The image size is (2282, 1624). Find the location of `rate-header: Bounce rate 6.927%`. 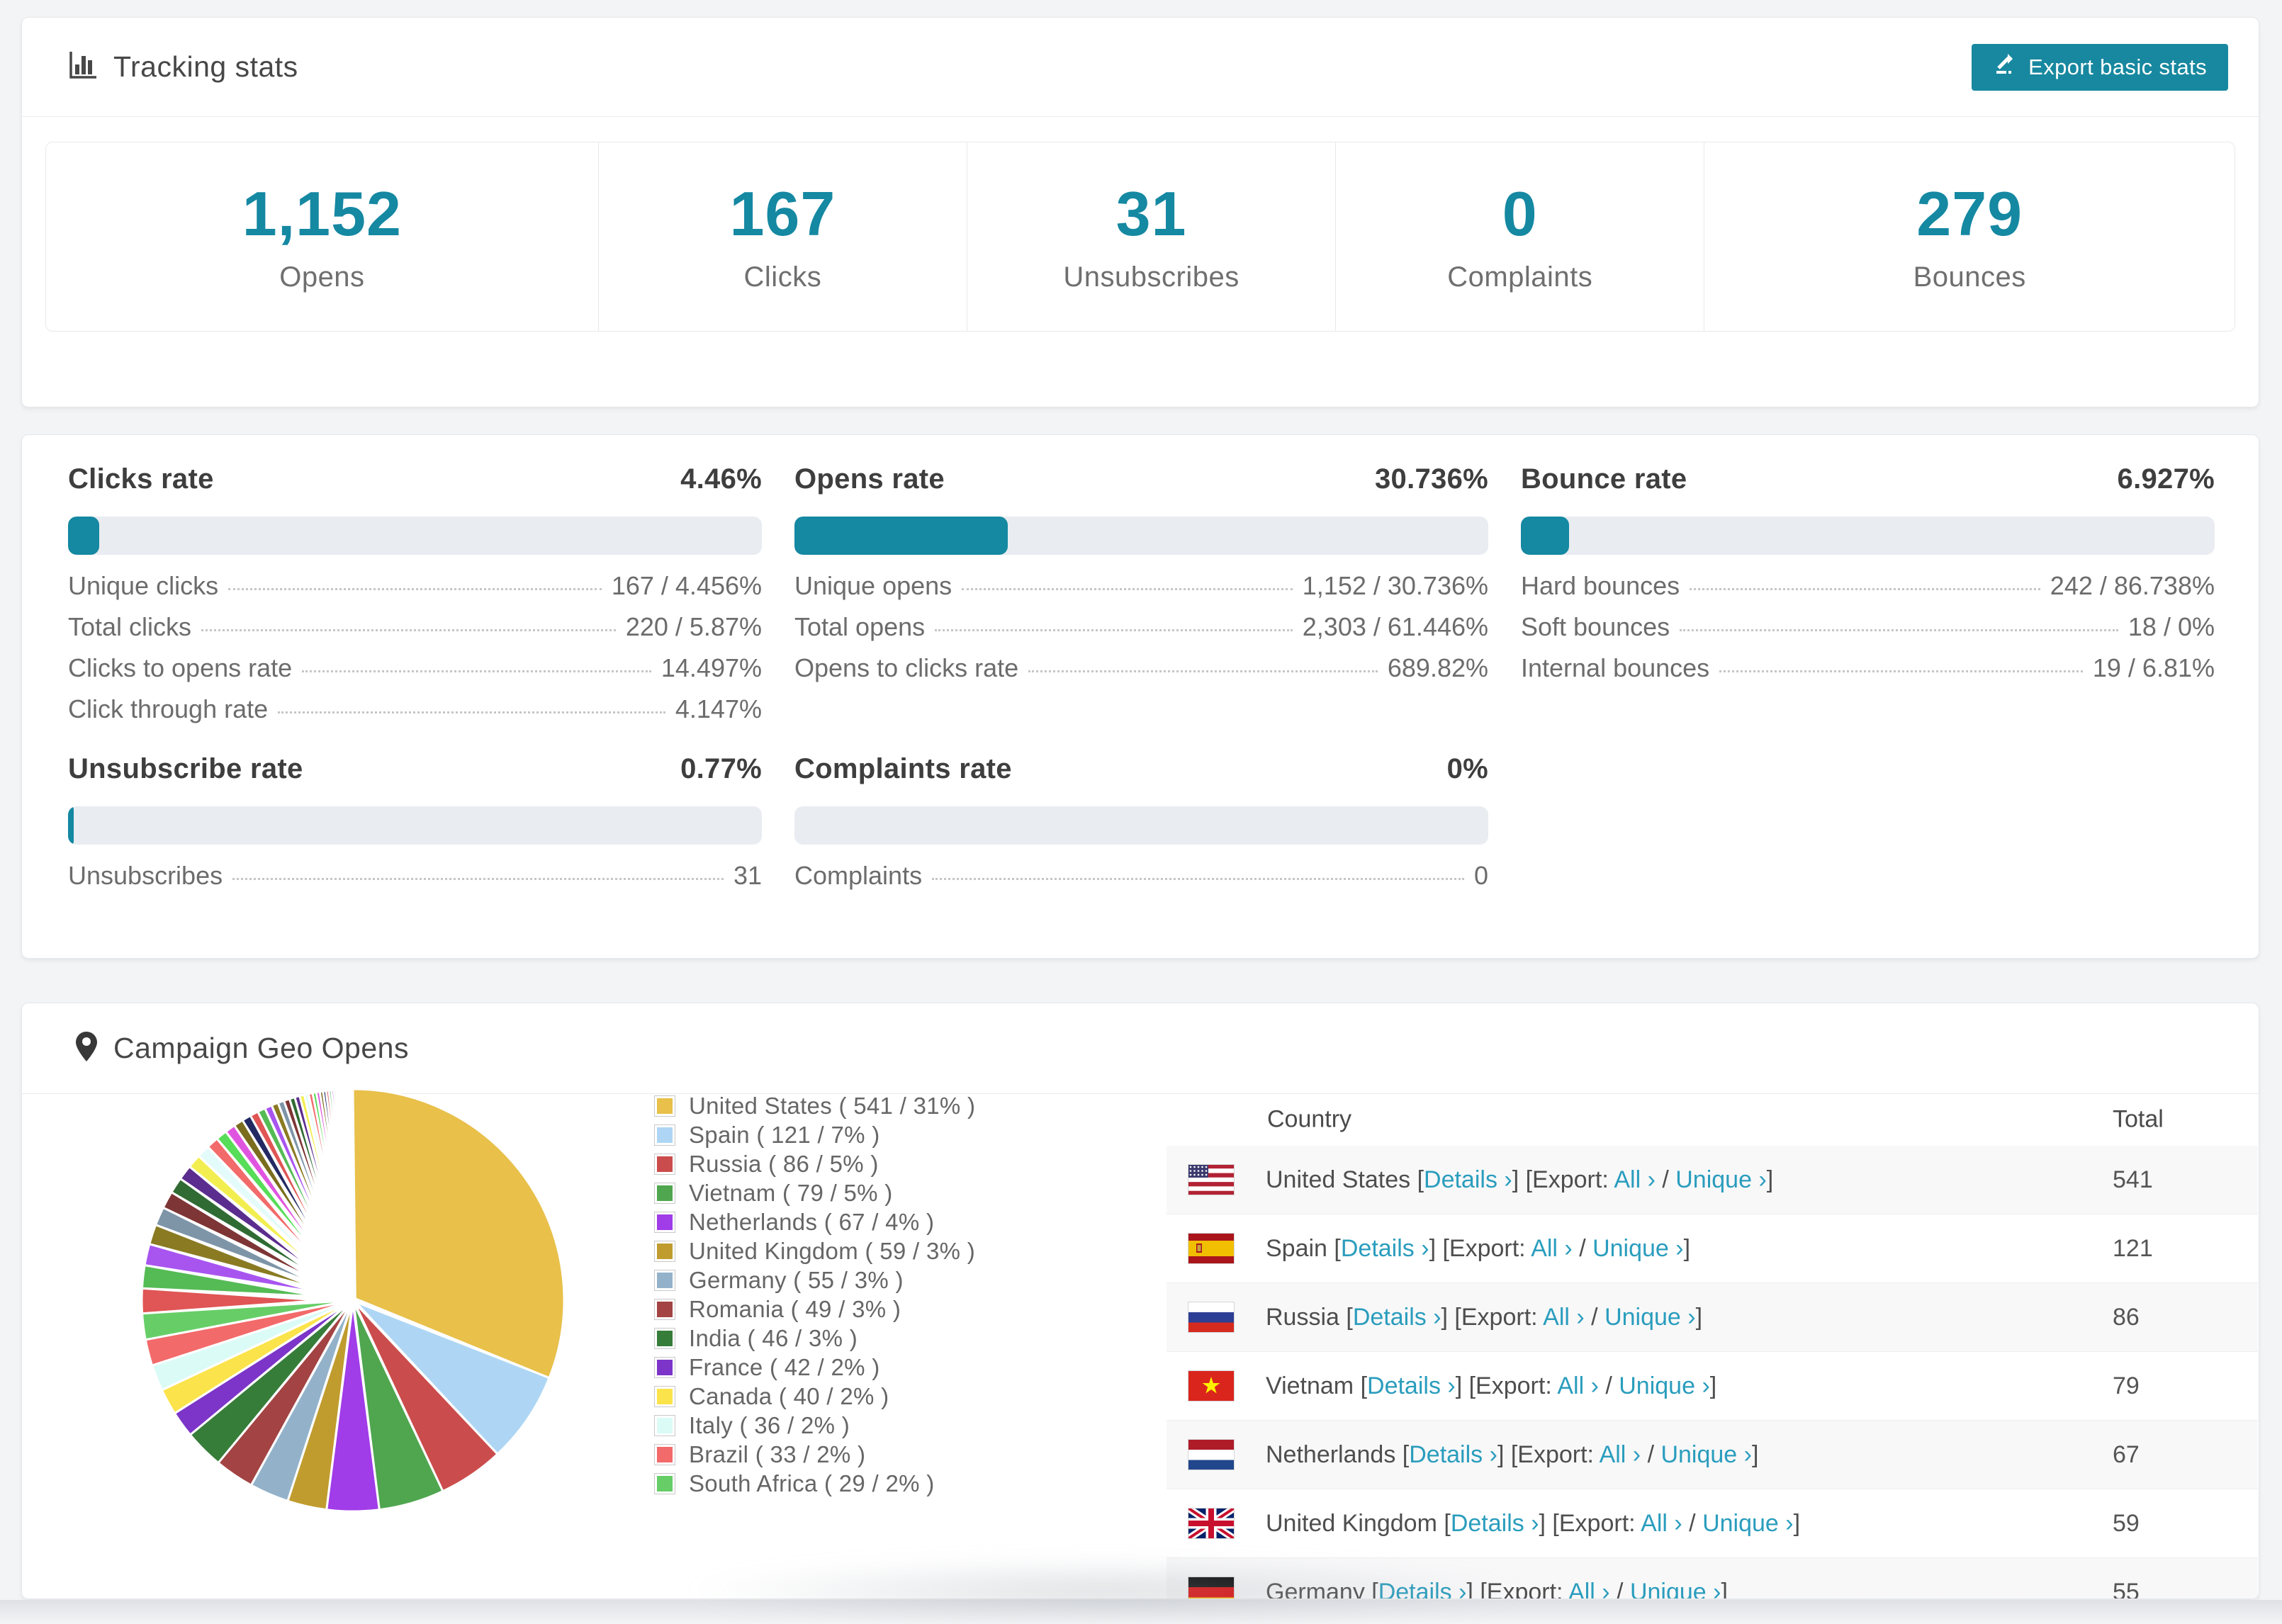

rate-header: Bounce rate 6.927% is located at coordinates (1868, 479).